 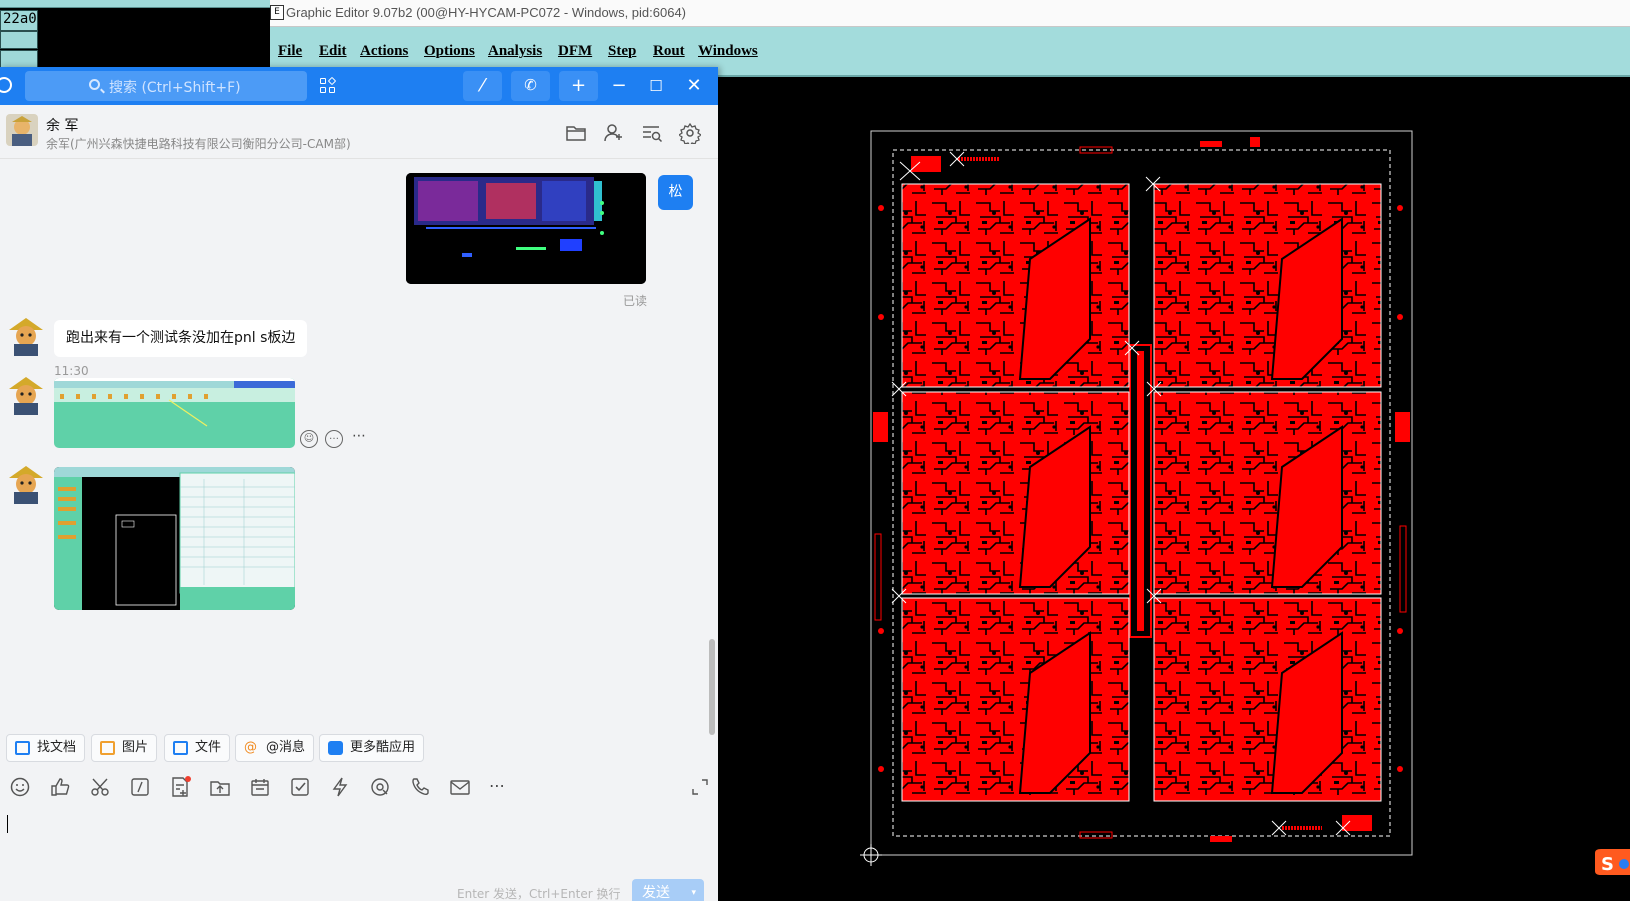 I want to click on menu-options: Options, so click(x=449, y=51).